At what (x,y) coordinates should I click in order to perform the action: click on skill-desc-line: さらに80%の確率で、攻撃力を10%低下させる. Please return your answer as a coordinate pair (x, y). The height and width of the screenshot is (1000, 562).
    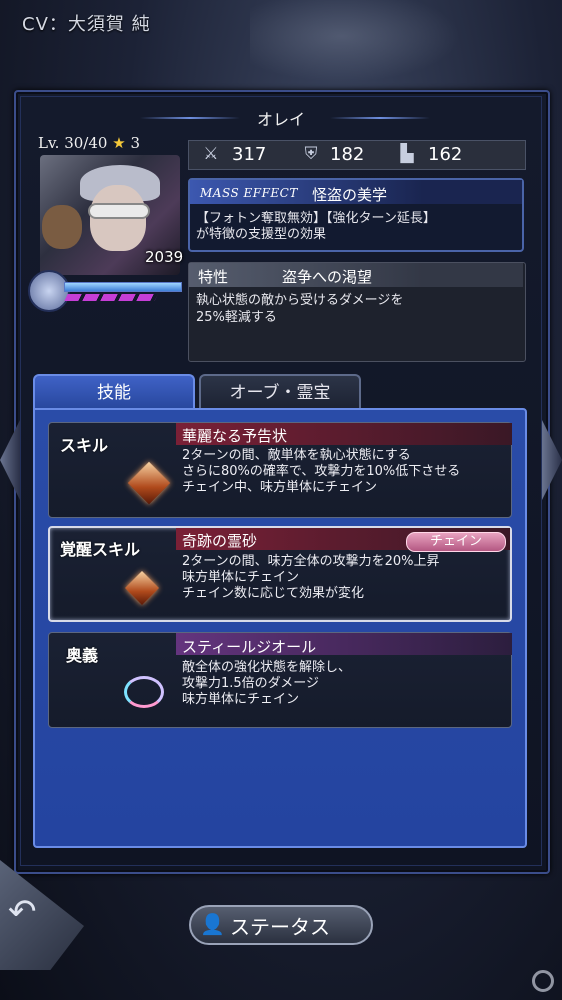
    Looking at the image, I should click on (321, 471).